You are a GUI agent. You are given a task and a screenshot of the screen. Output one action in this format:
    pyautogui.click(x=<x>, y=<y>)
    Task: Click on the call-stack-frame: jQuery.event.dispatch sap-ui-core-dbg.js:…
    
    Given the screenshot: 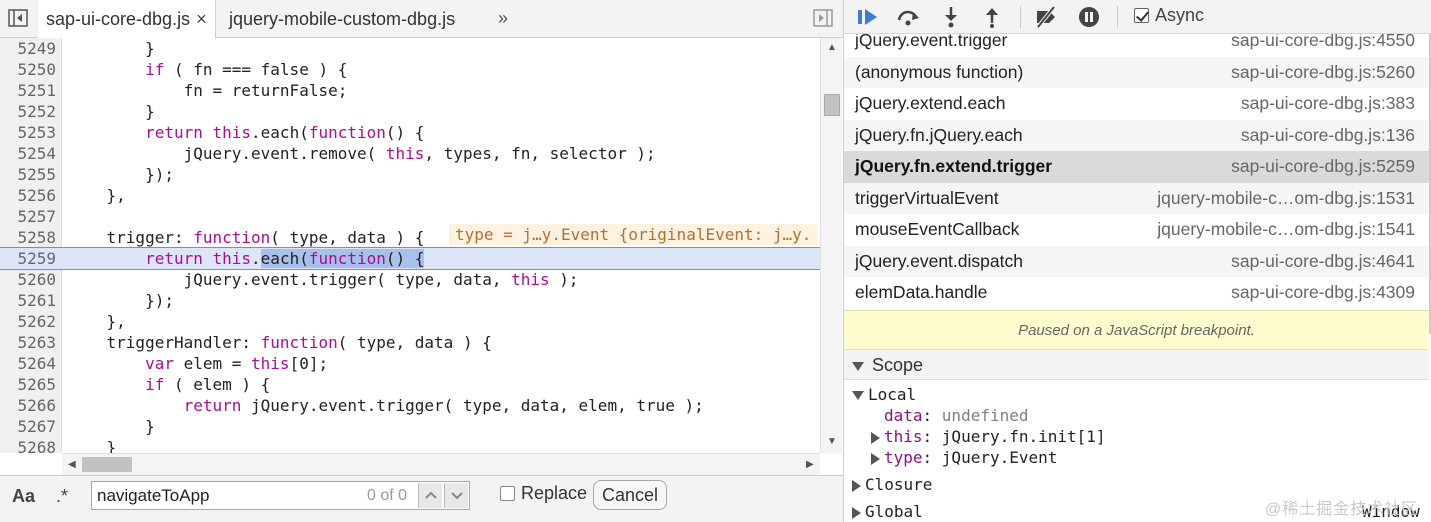 What is the action you would take?
    pyautogui.click(x=1136, y=261)
    